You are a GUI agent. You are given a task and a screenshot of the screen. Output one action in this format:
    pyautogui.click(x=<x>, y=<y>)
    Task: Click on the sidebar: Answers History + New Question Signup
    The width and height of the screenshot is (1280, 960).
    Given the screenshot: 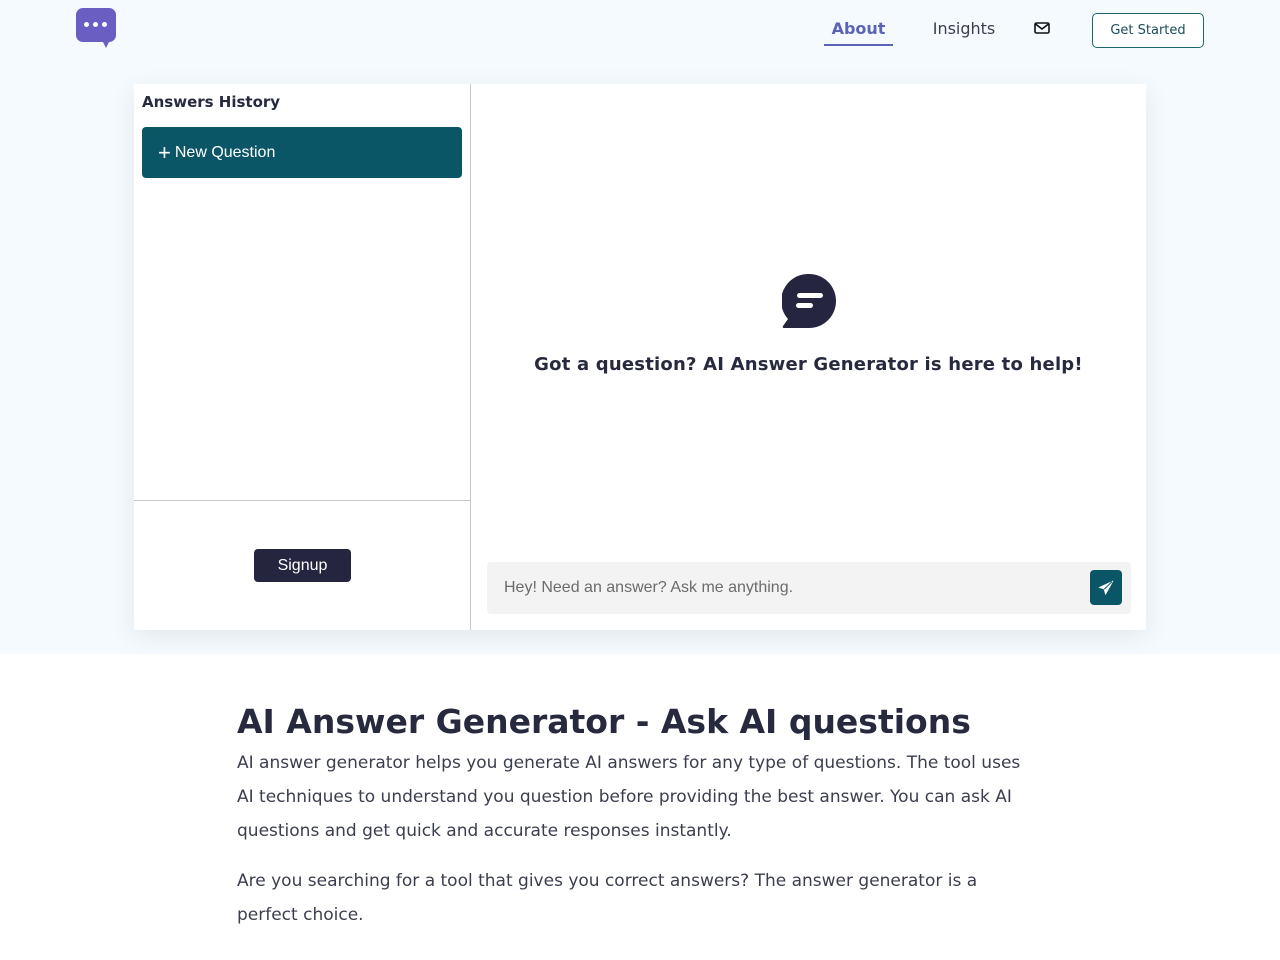 What is the action you would take?
    pyautogui.click(x=302, y=357)
    